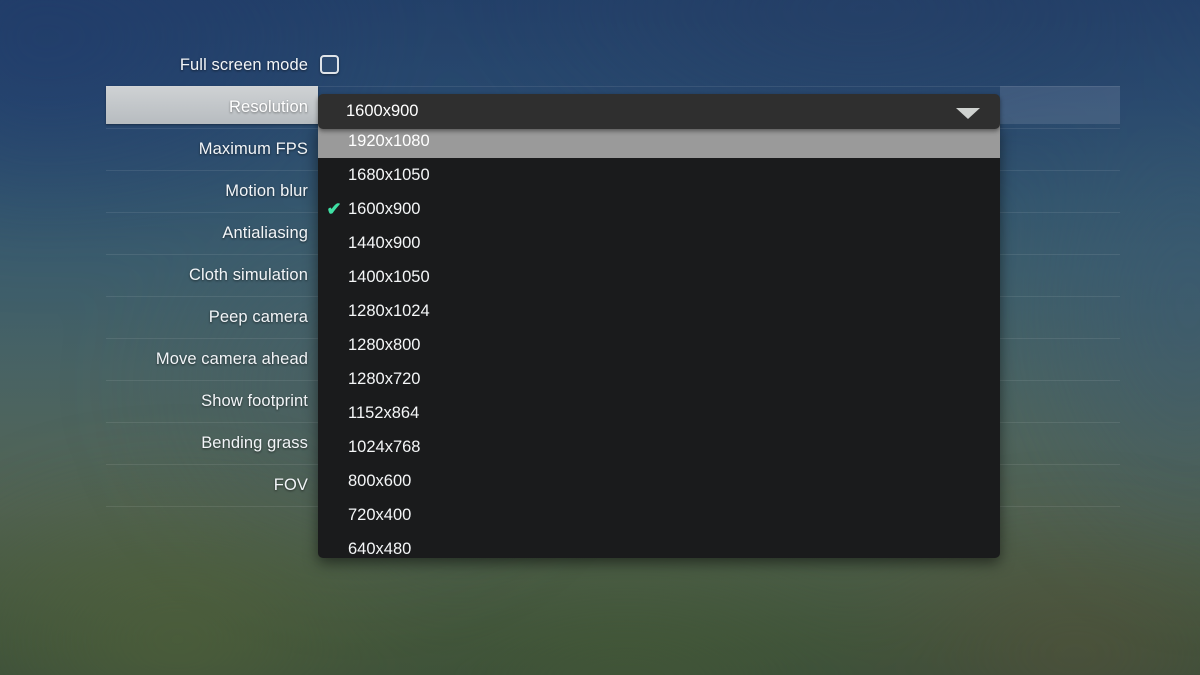 The image size is (1200, 675). What do you see at coordinates (659, 141) in the screenshot?
I see `resolution-option: ✔1920x1080` at bounding box center [659, 141].